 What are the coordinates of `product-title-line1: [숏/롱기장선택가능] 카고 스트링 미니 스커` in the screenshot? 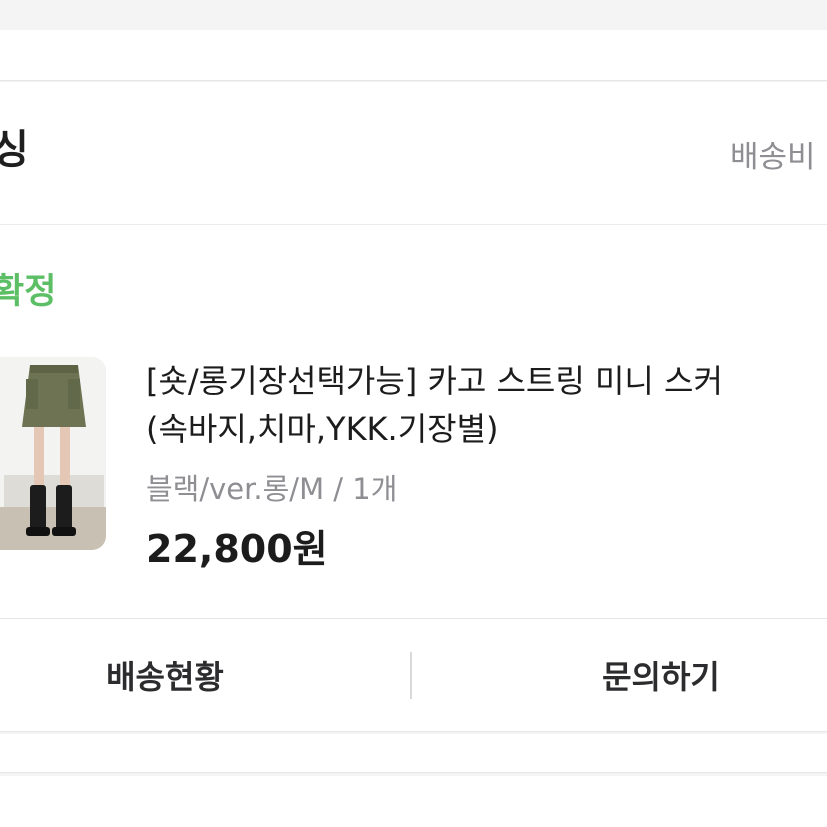 It's located at (434, 381).